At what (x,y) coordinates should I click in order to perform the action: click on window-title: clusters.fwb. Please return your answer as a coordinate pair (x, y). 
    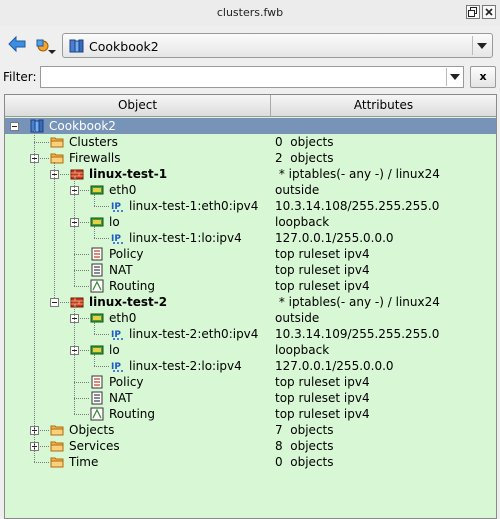
    Looking at the image, I should click on (250, 12).